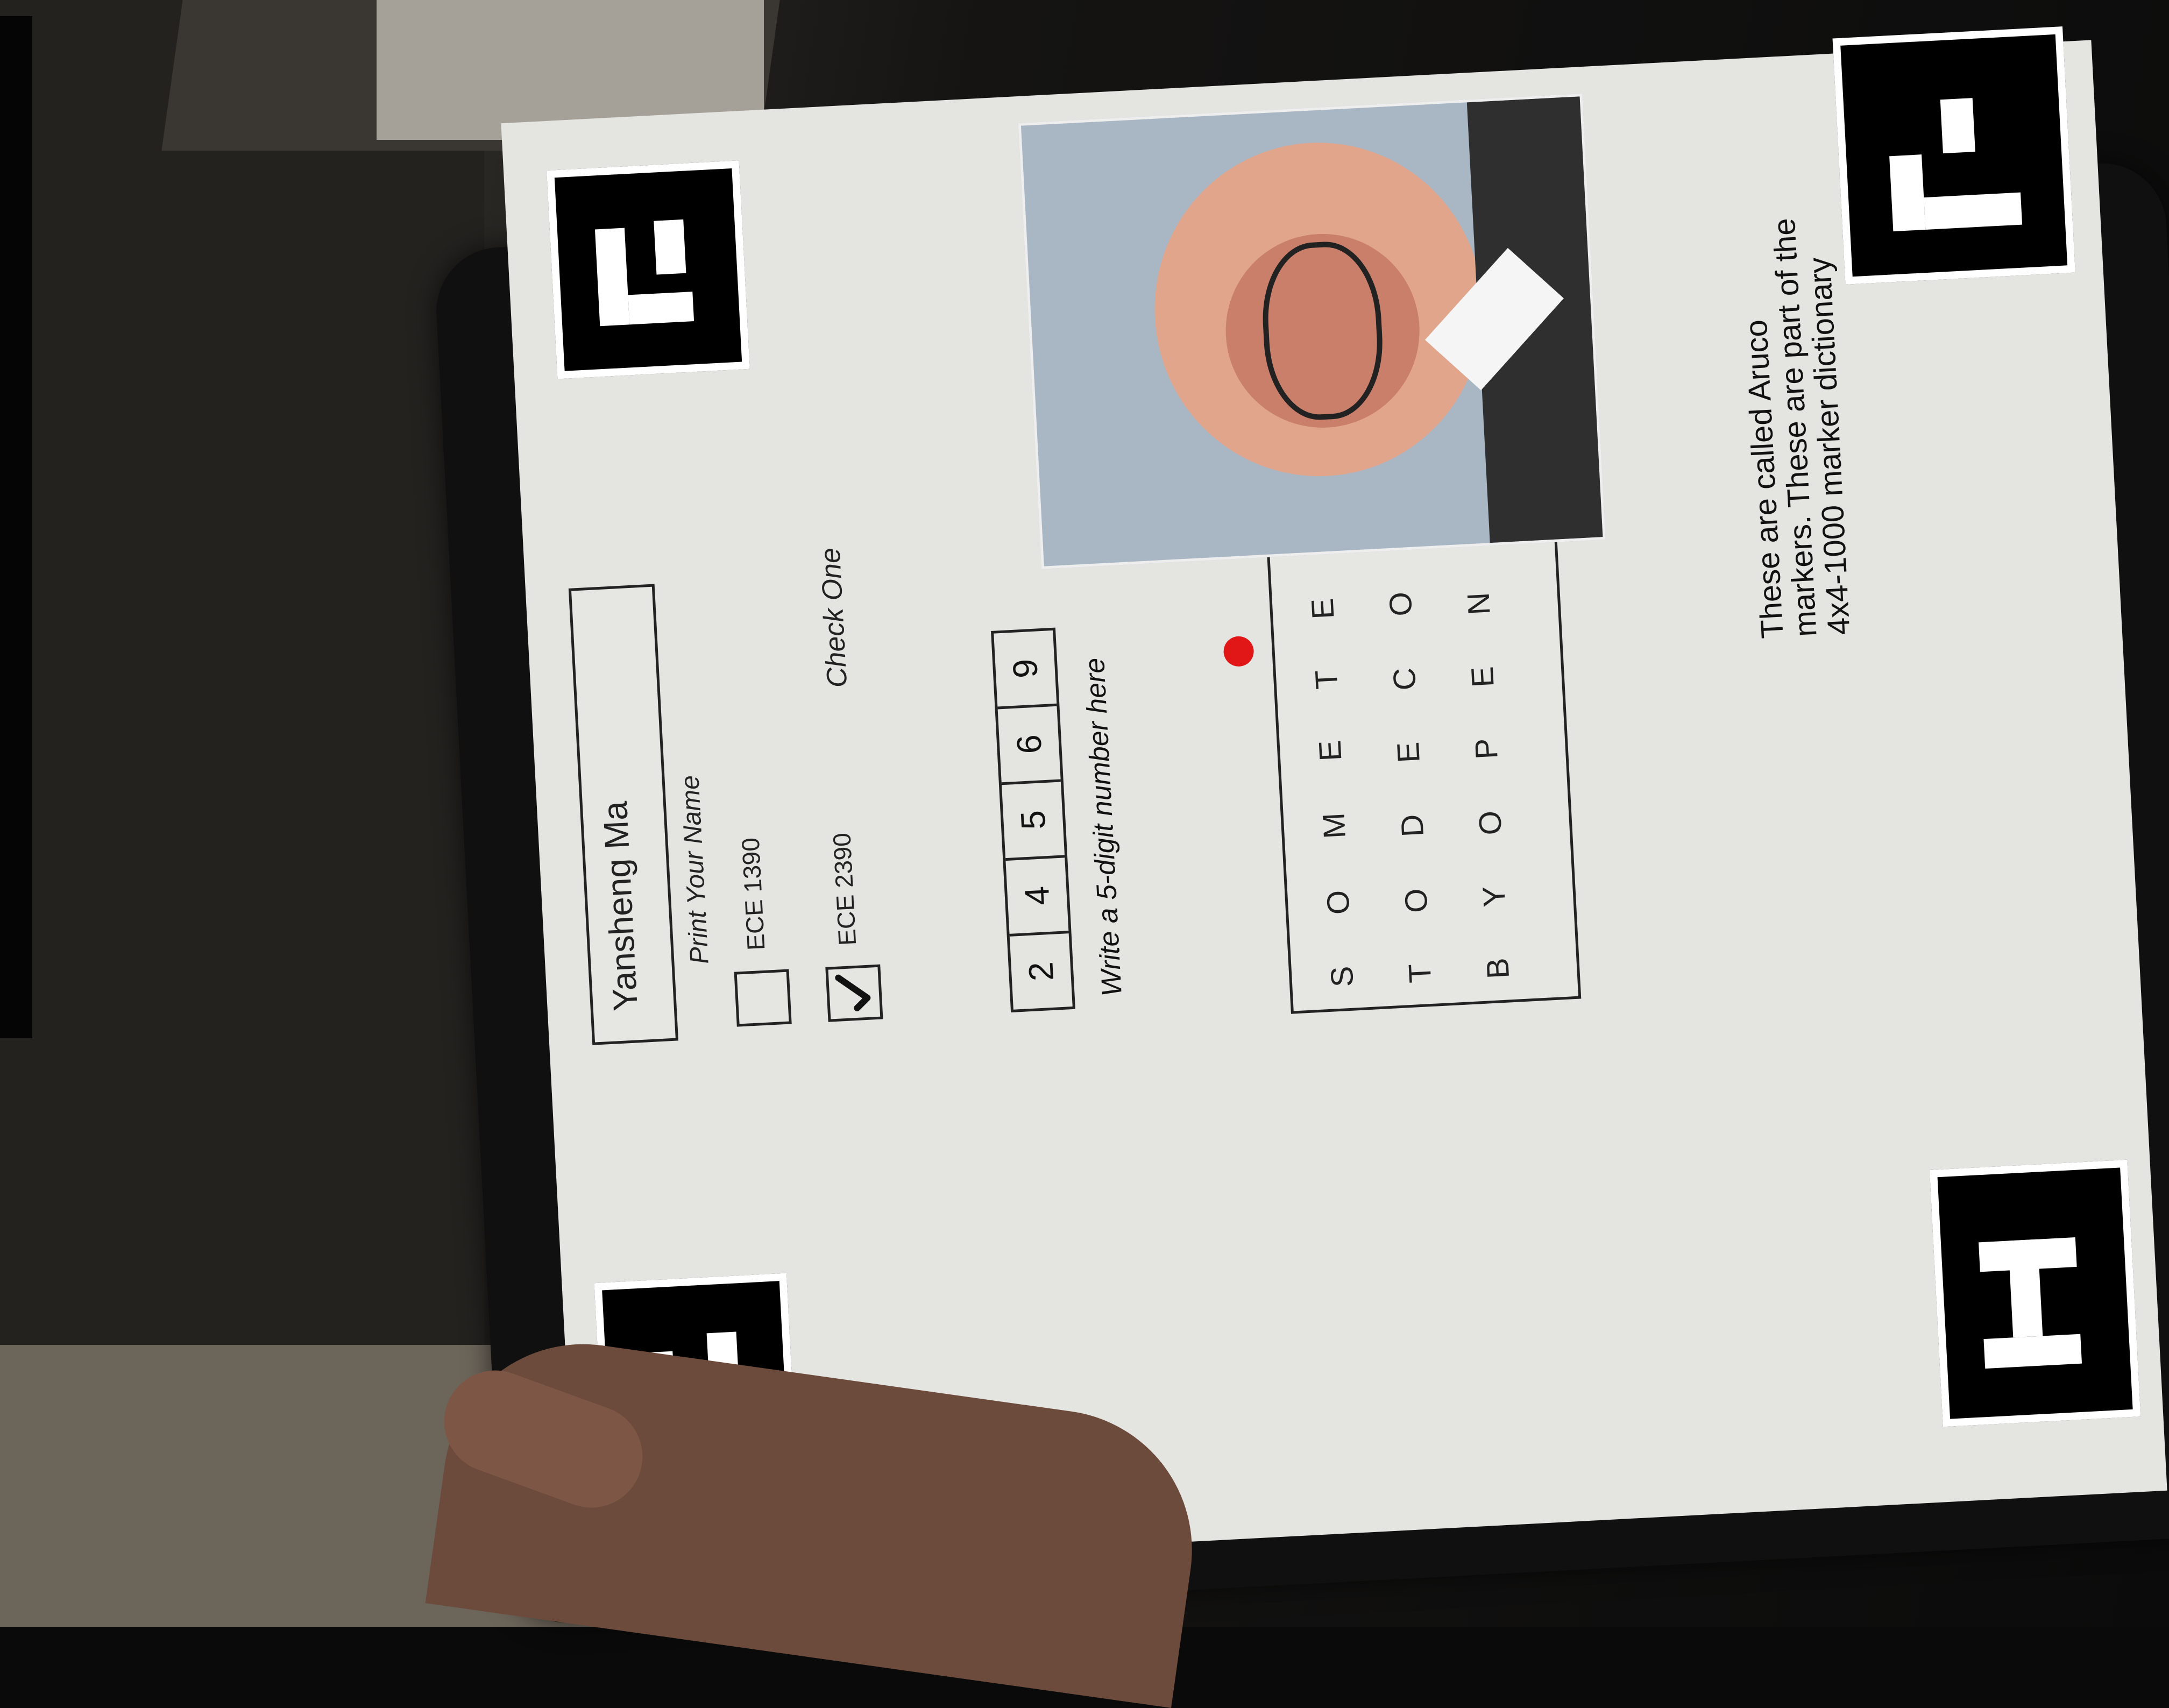 The width and height of the screenshot is (2169, 1708). Describe the element at coordinates (1312, 331) in the screenshot. I see `portrait-photo` at that location.